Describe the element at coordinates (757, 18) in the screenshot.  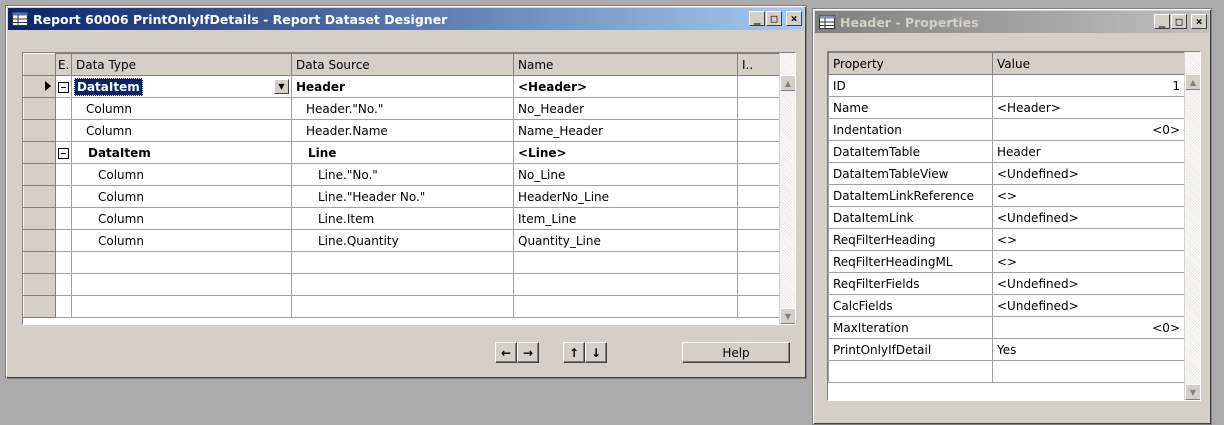
I see `minimize-button: _` at that location.